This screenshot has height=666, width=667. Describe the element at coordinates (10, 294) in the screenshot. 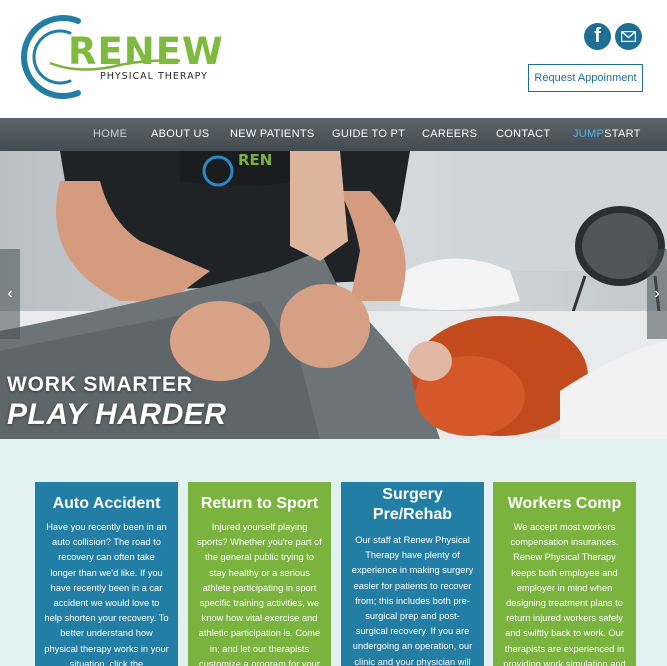

I see `slider-prev-button: ‹` at that location.